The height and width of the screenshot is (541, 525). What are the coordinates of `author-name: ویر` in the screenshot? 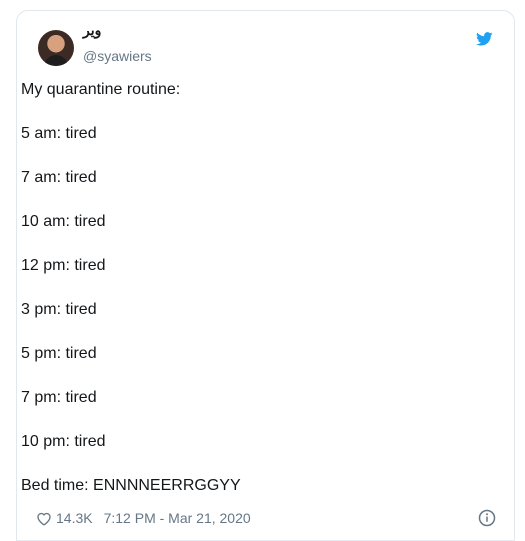 It's located at (92, 30).